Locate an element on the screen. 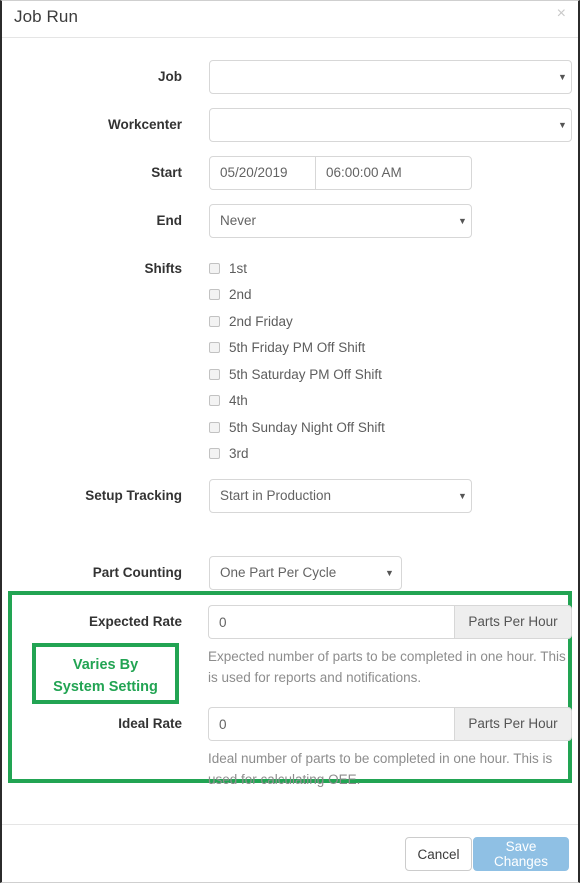 This screenshot has width=580, height=883. form-row-end: End Never ▼ is located at coordinates (290, 221).